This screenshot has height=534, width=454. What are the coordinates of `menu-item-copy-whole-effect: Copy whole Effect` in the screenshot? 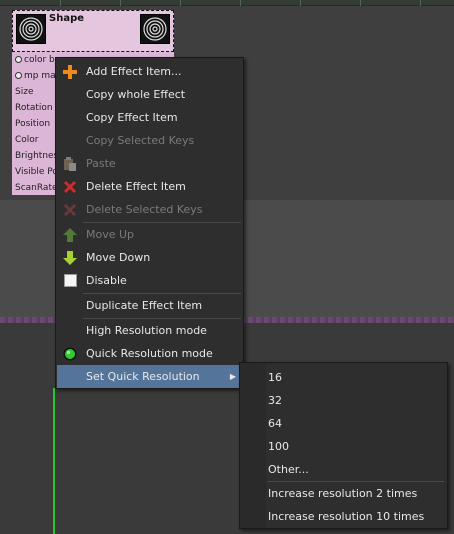 It's located at (149, 94).